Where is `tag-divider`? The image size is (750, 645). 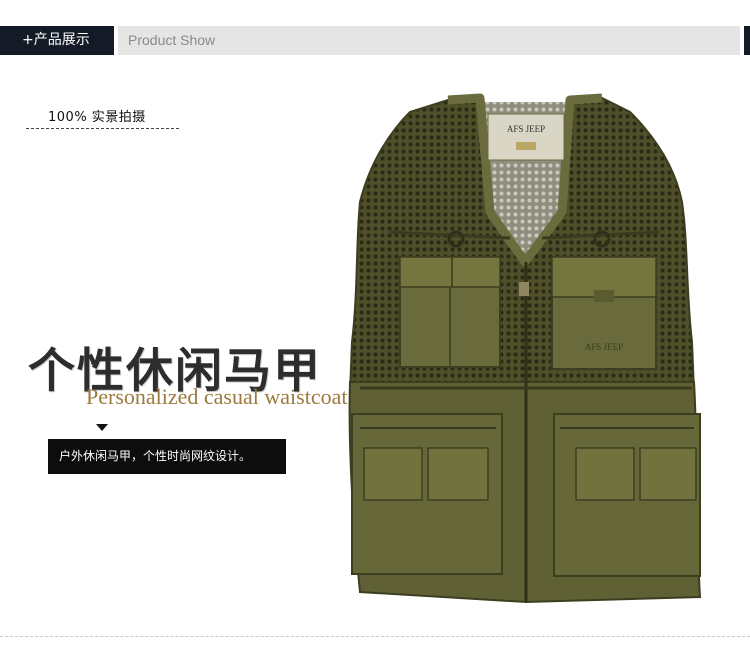 tag-divider is located at coordinates (102, 128).